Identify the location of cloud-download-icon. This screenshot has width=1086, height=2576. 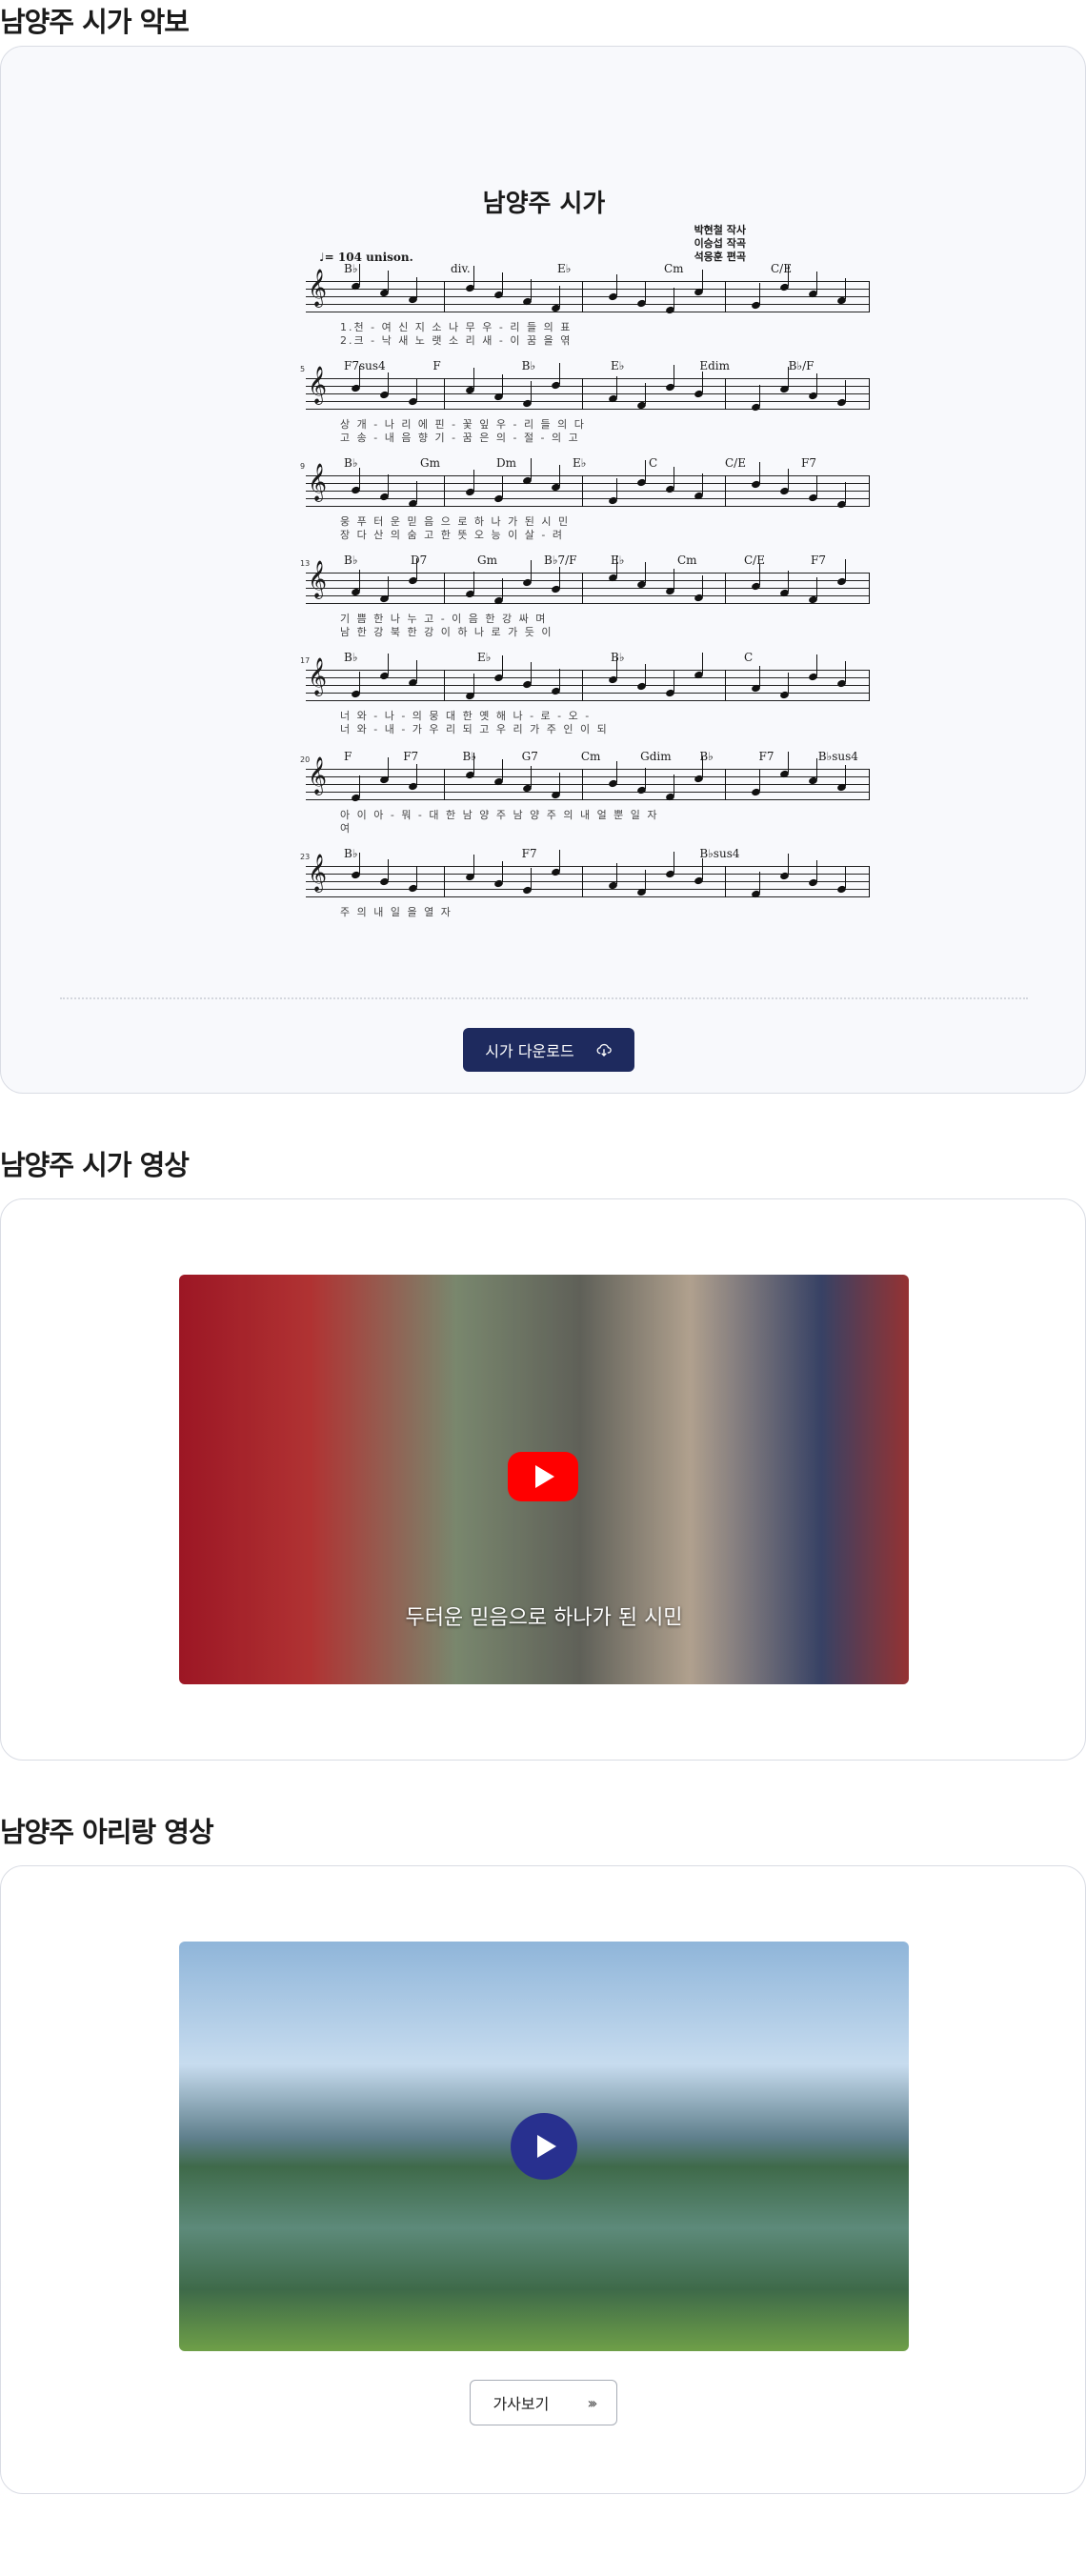
(604, 1050).